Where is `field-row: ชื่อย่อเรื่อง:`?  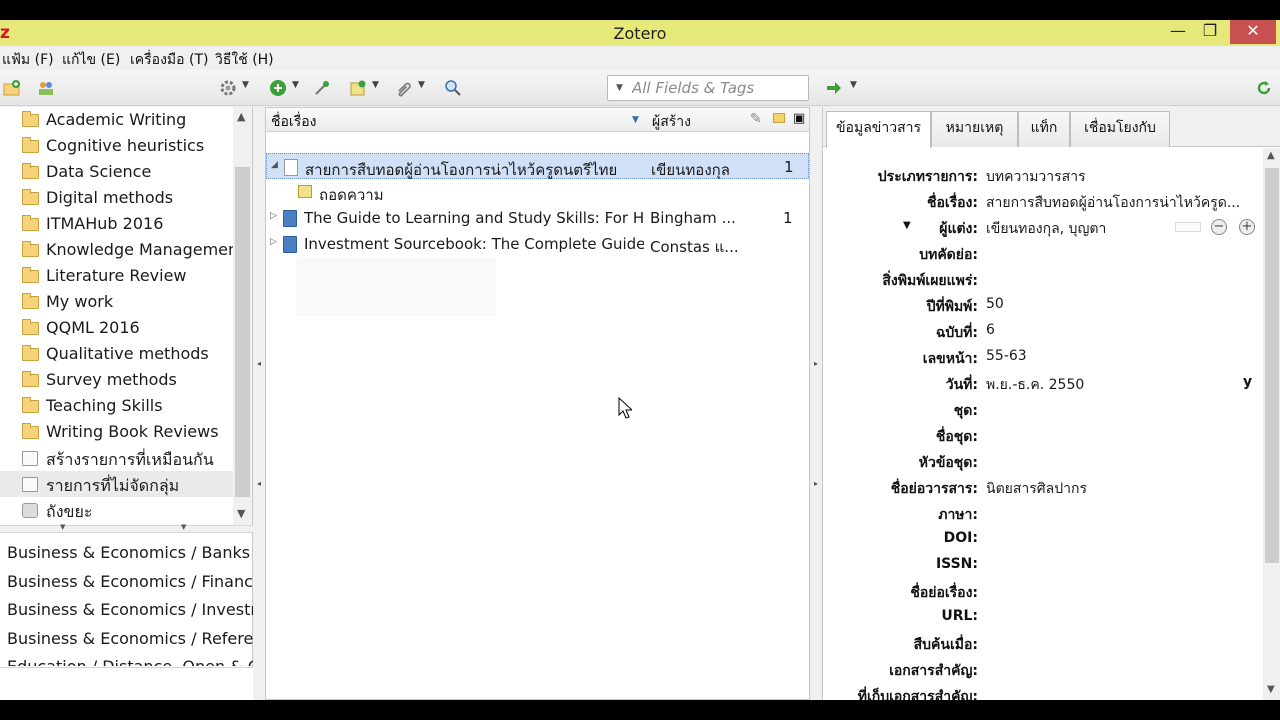
field-row: ชื่อย่อเรื่อง: is located at coordinates (1043, 593).